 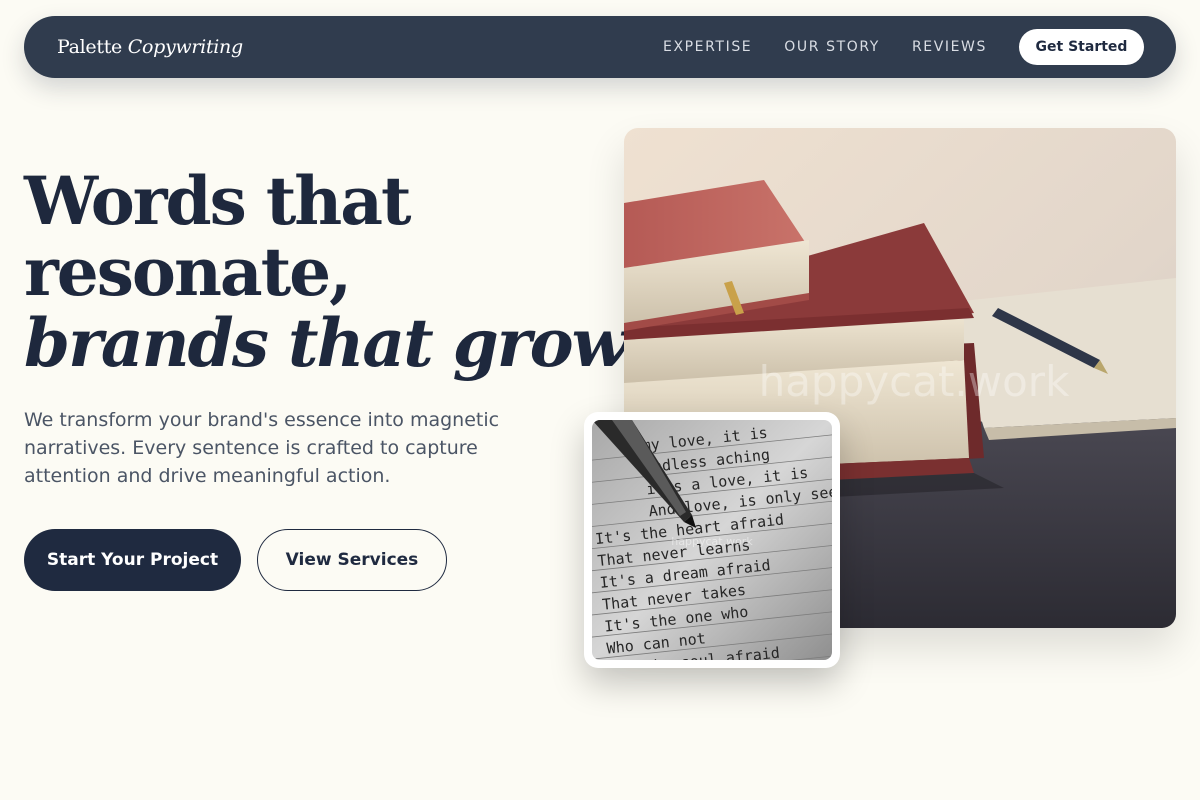 What do you see at coordinates (707, 47) in the screenshot?
I see `nav-link-expertise: EXPERTISE` at bounding box center [707, 47].